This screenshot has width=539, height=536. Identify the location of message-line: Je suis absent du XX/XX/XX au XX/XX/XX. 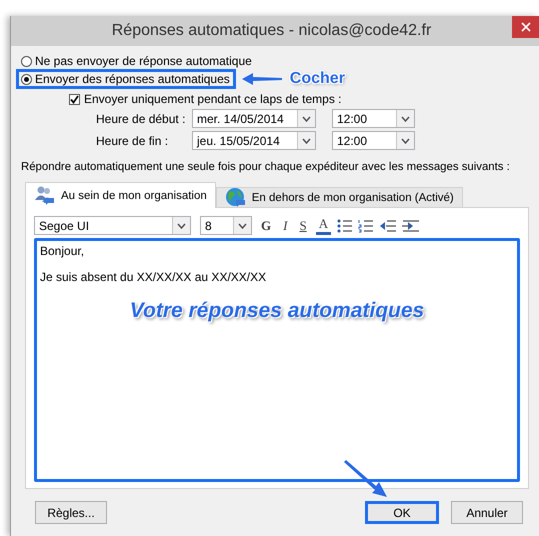
(154, 277).